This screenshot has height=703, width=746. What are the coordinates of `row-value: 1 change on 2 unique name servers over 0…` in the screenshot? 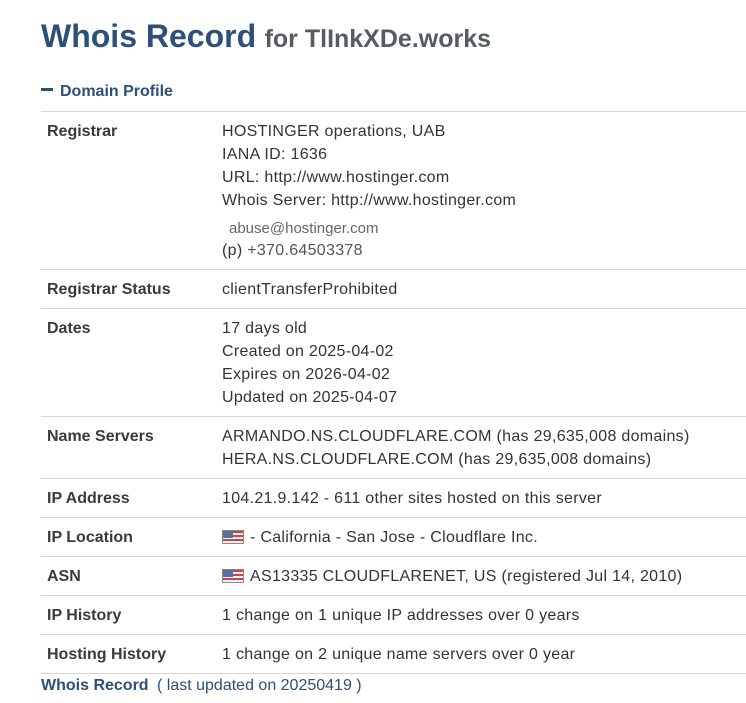 It's located at (484, 654).